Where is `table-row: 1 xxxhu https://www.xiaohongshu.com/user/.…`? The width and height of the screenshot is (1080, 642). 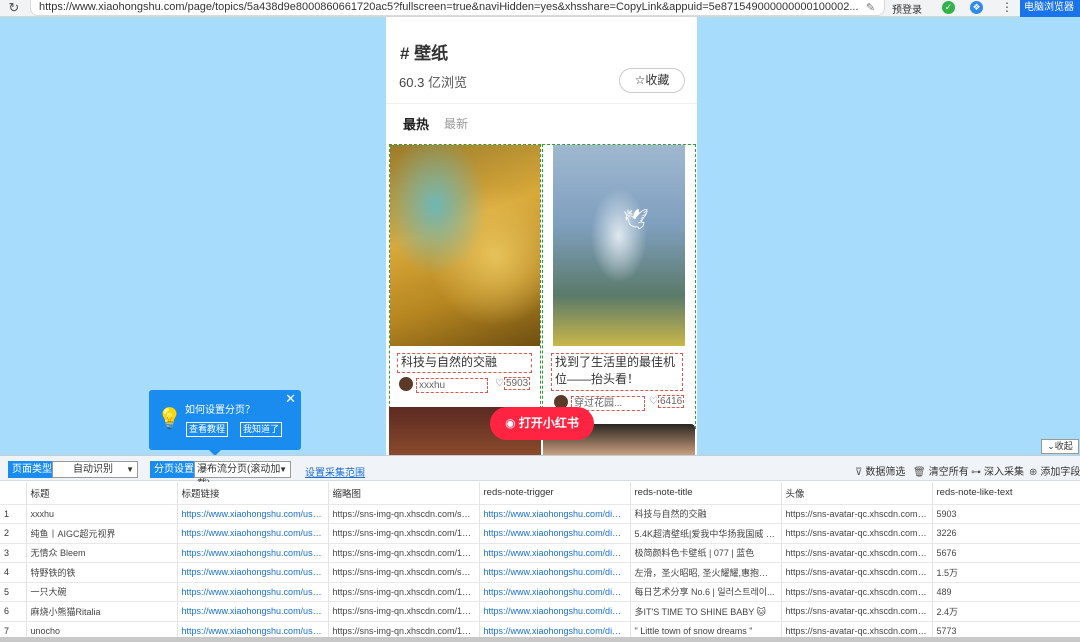
table-row: 1 xxxhu https://www.xiaohongshu.com/user/.… is located at coordinates (540, 514).